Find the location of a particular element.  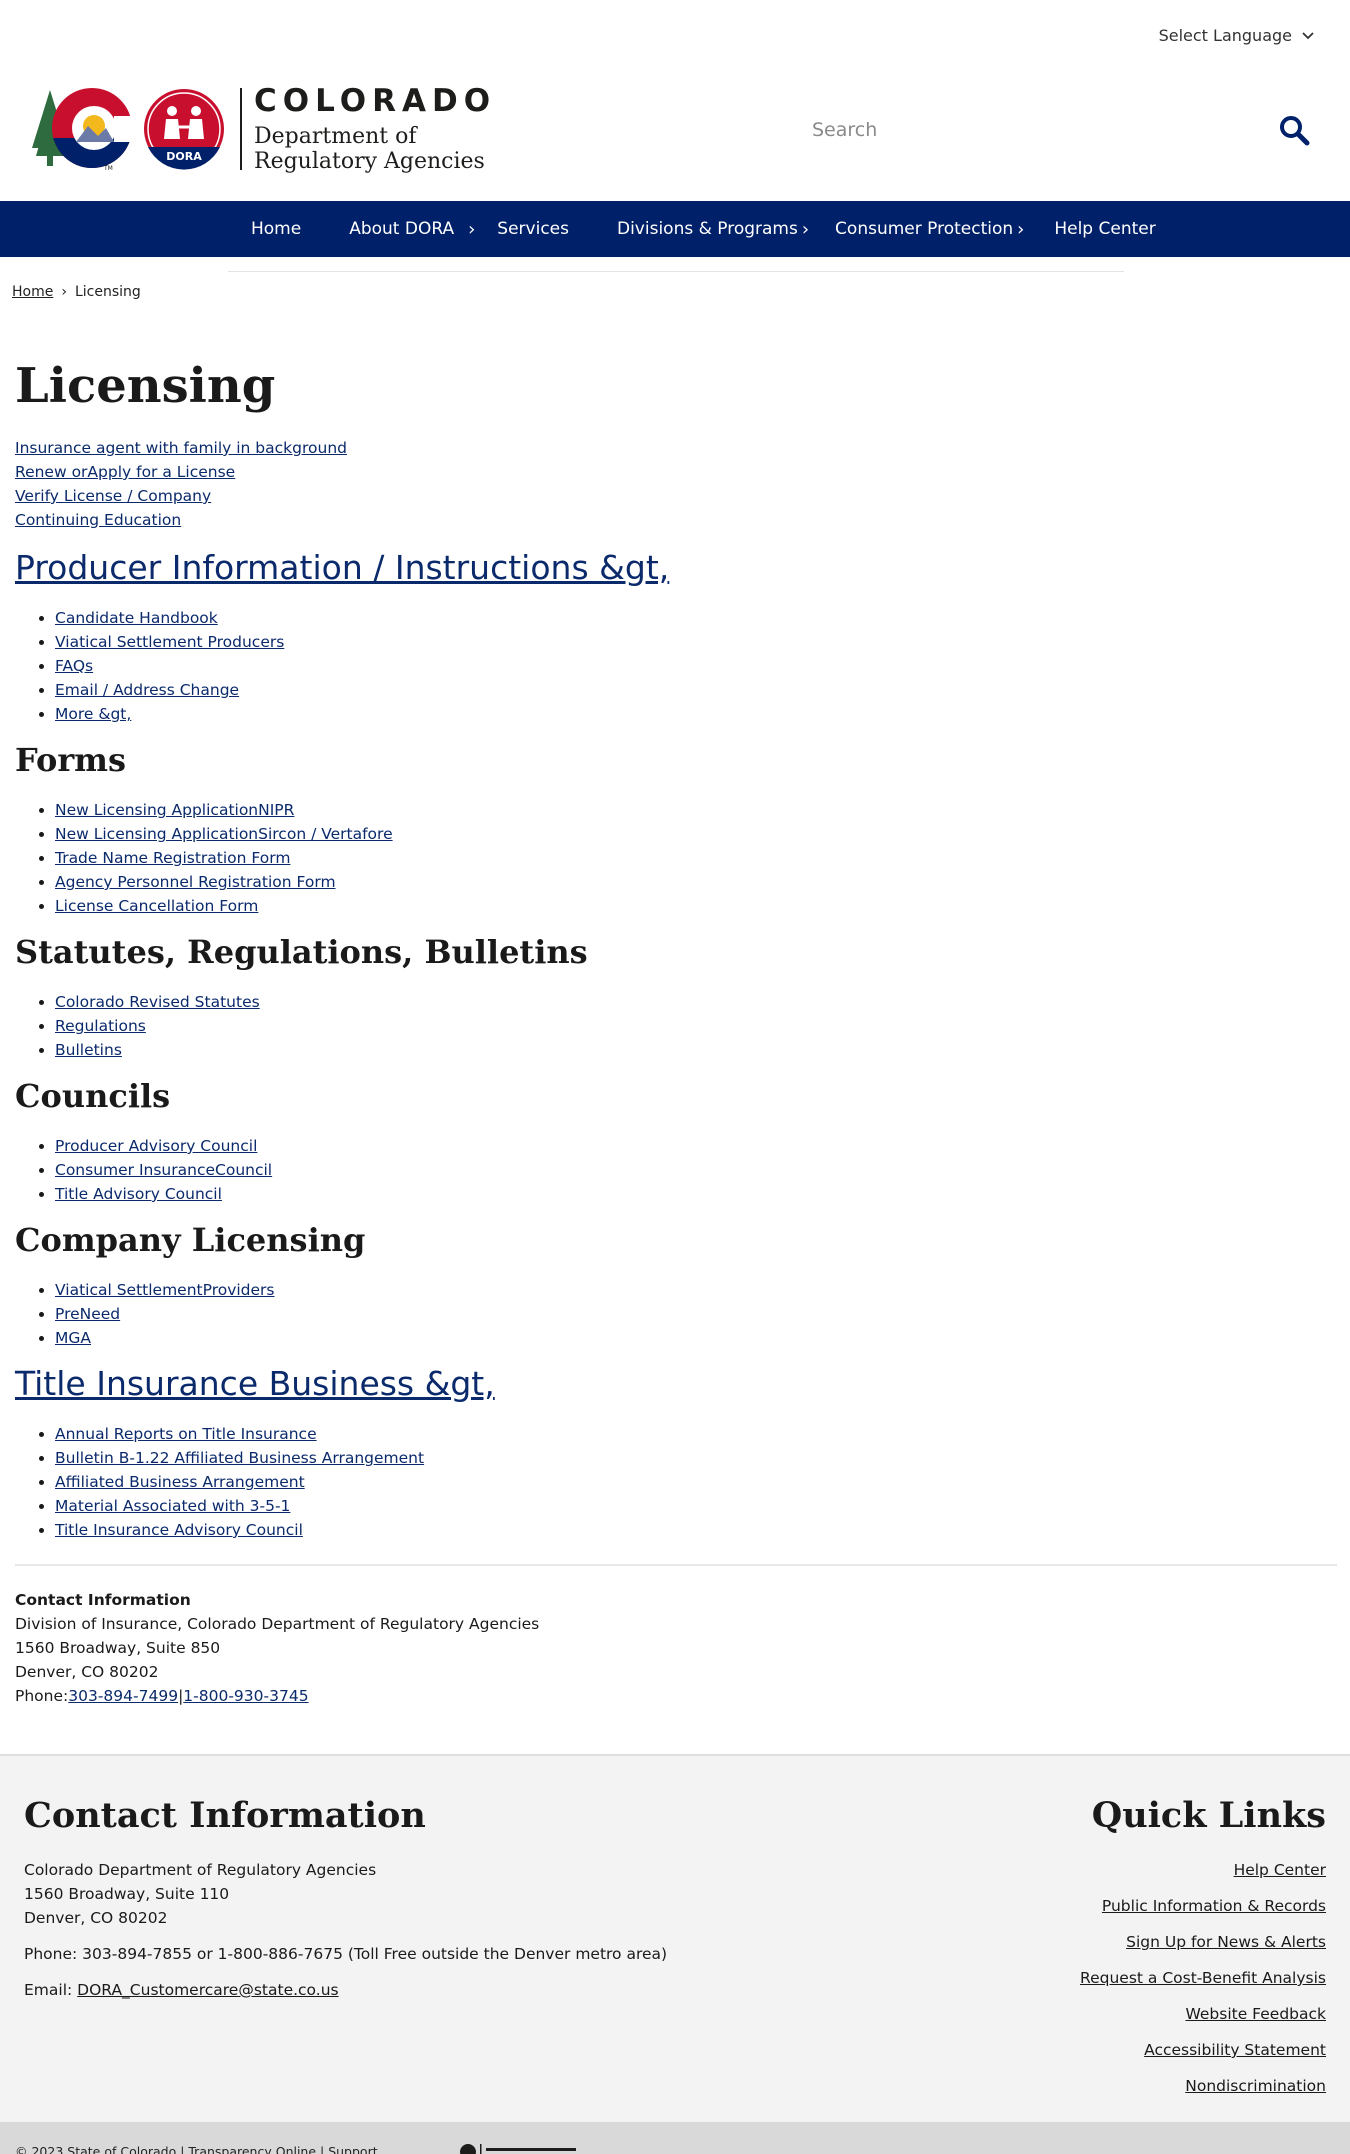

nav-item-about-dora: About DORA › is located at coordinates (412, 229).